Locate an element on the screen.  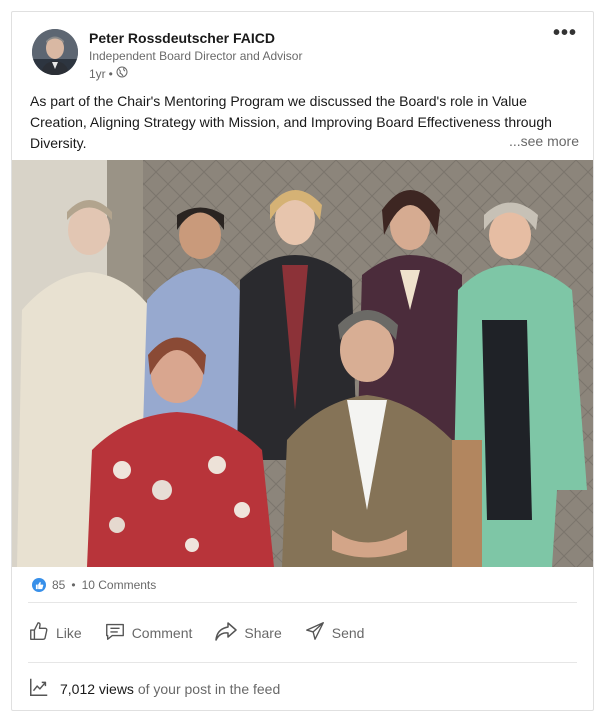
like-reaction-icon is located at coordinates (39, 585).